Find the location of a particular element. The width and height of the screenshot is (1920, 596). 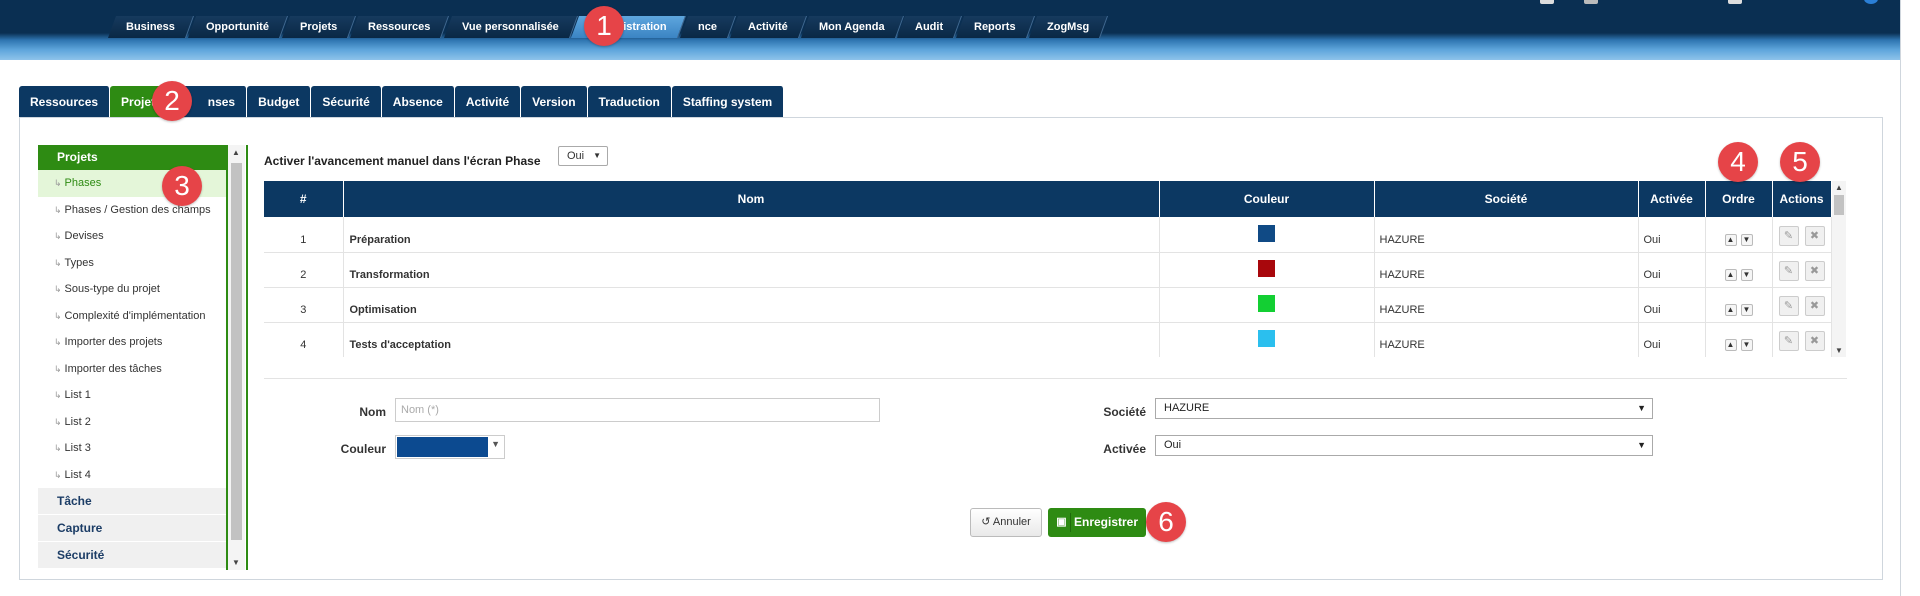

mail-icon is located at coordinates (1735, 2).